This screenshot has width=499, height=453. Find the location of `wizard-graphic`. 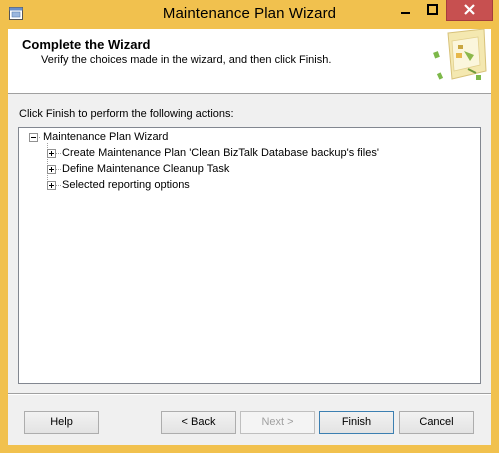

wizard-graphic is located at coordinates (460, 54).